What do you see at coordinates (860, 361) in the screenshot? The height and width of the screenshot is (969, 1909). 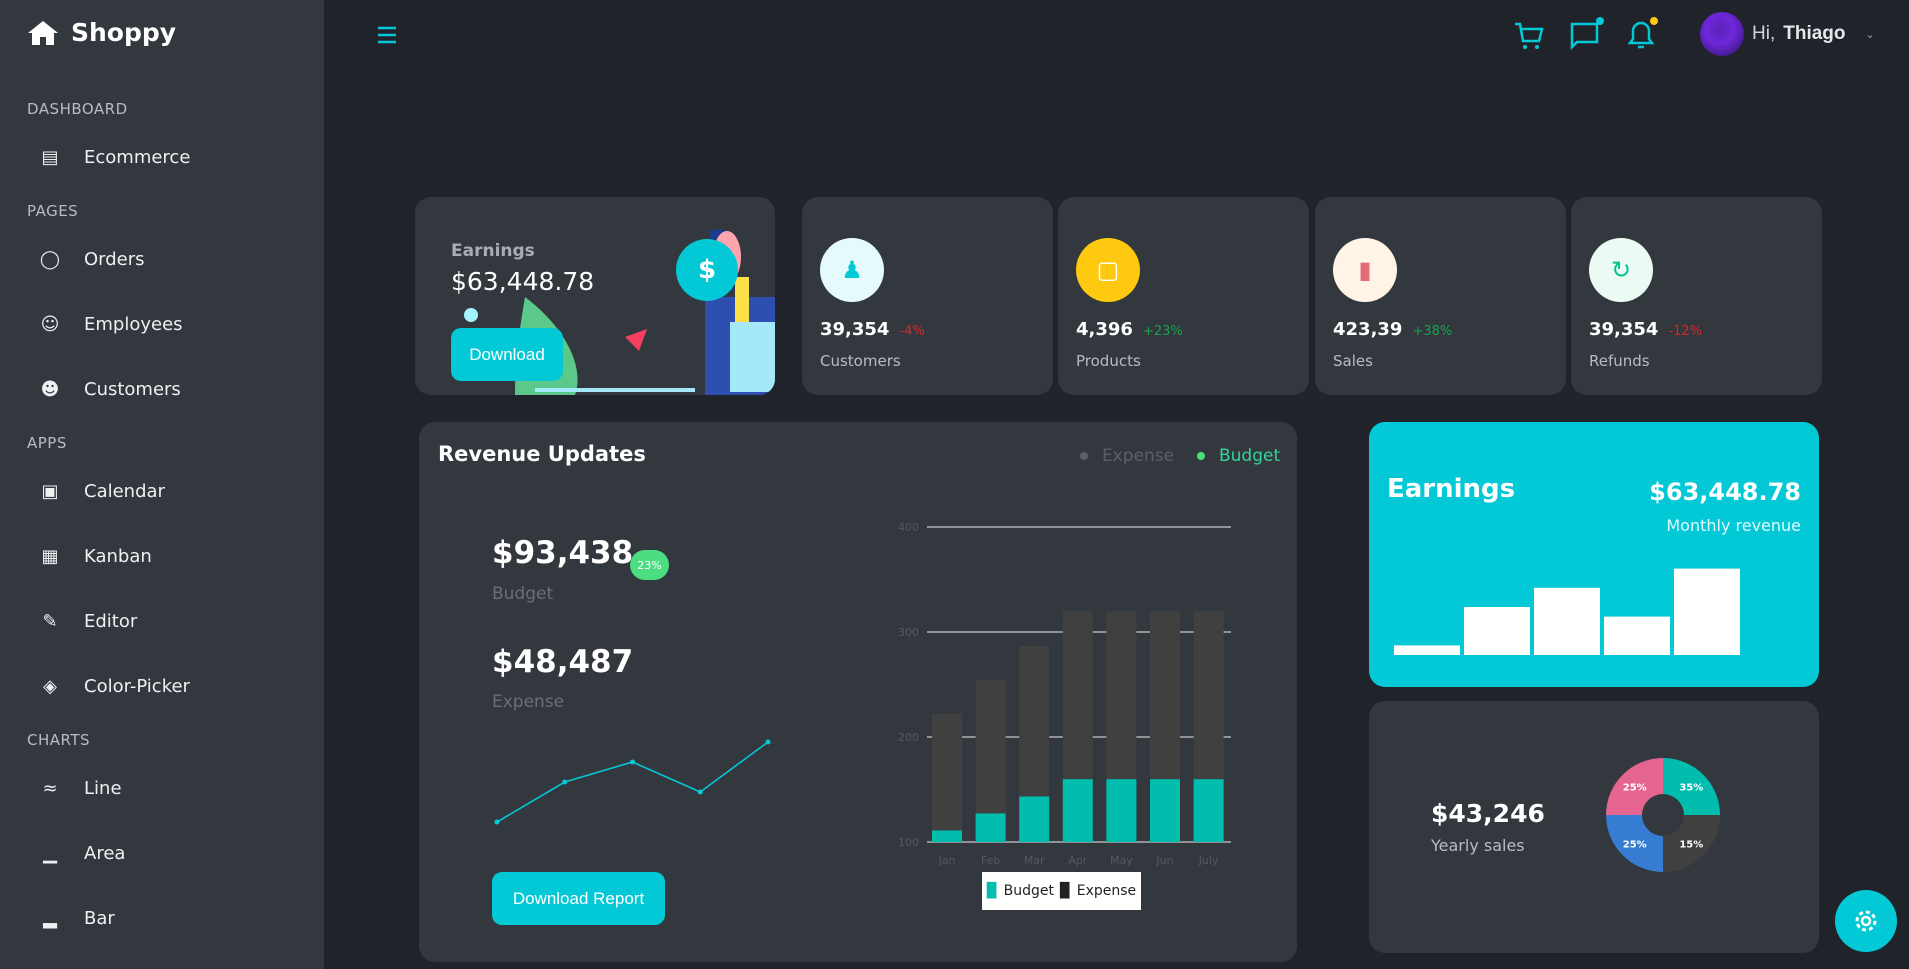 I see `stat-label: Customers` at bounding box center [860, 361].